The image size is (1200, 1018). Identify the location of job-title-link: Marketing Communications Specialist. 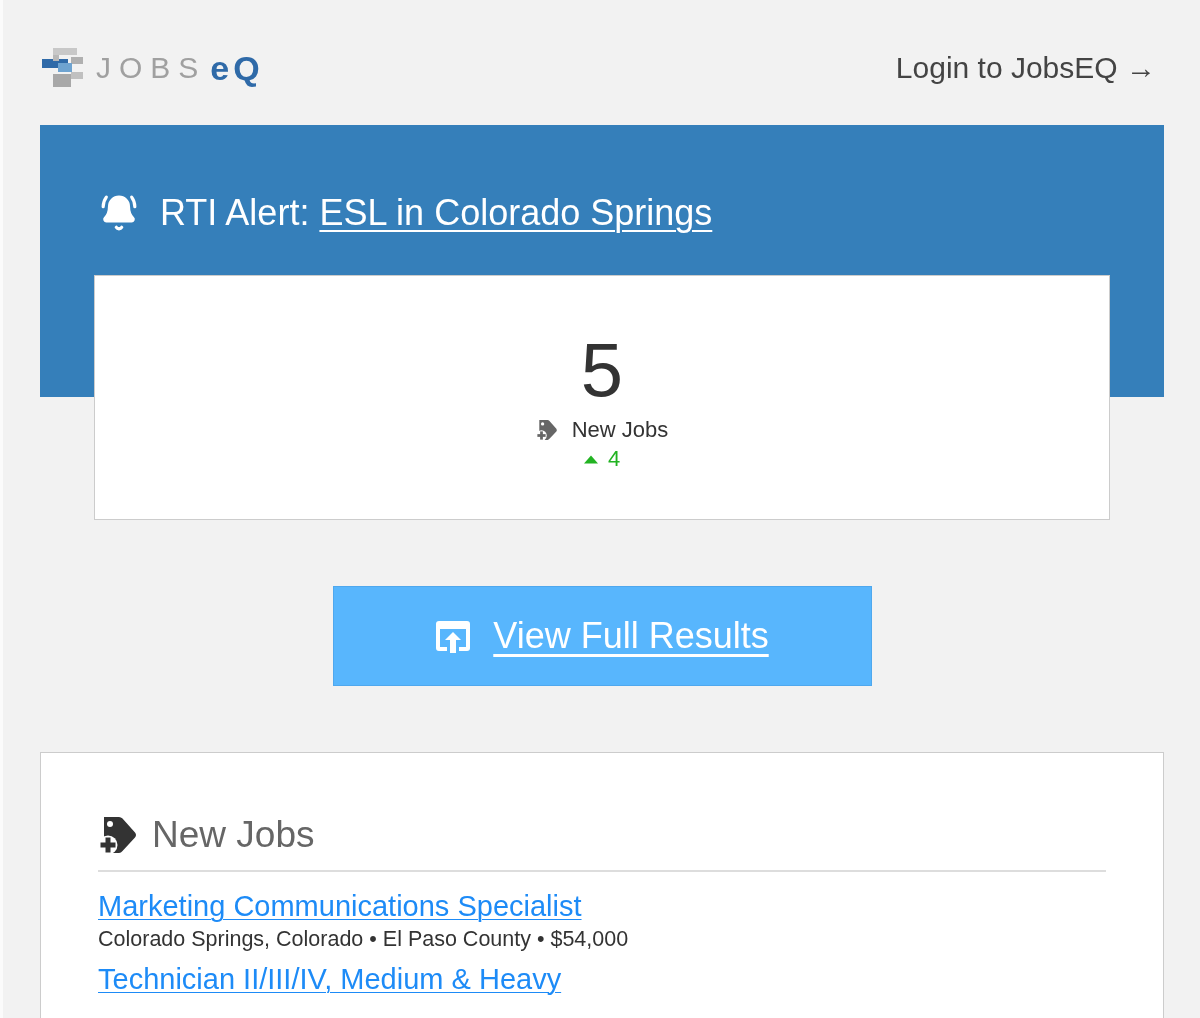
(340, 906).